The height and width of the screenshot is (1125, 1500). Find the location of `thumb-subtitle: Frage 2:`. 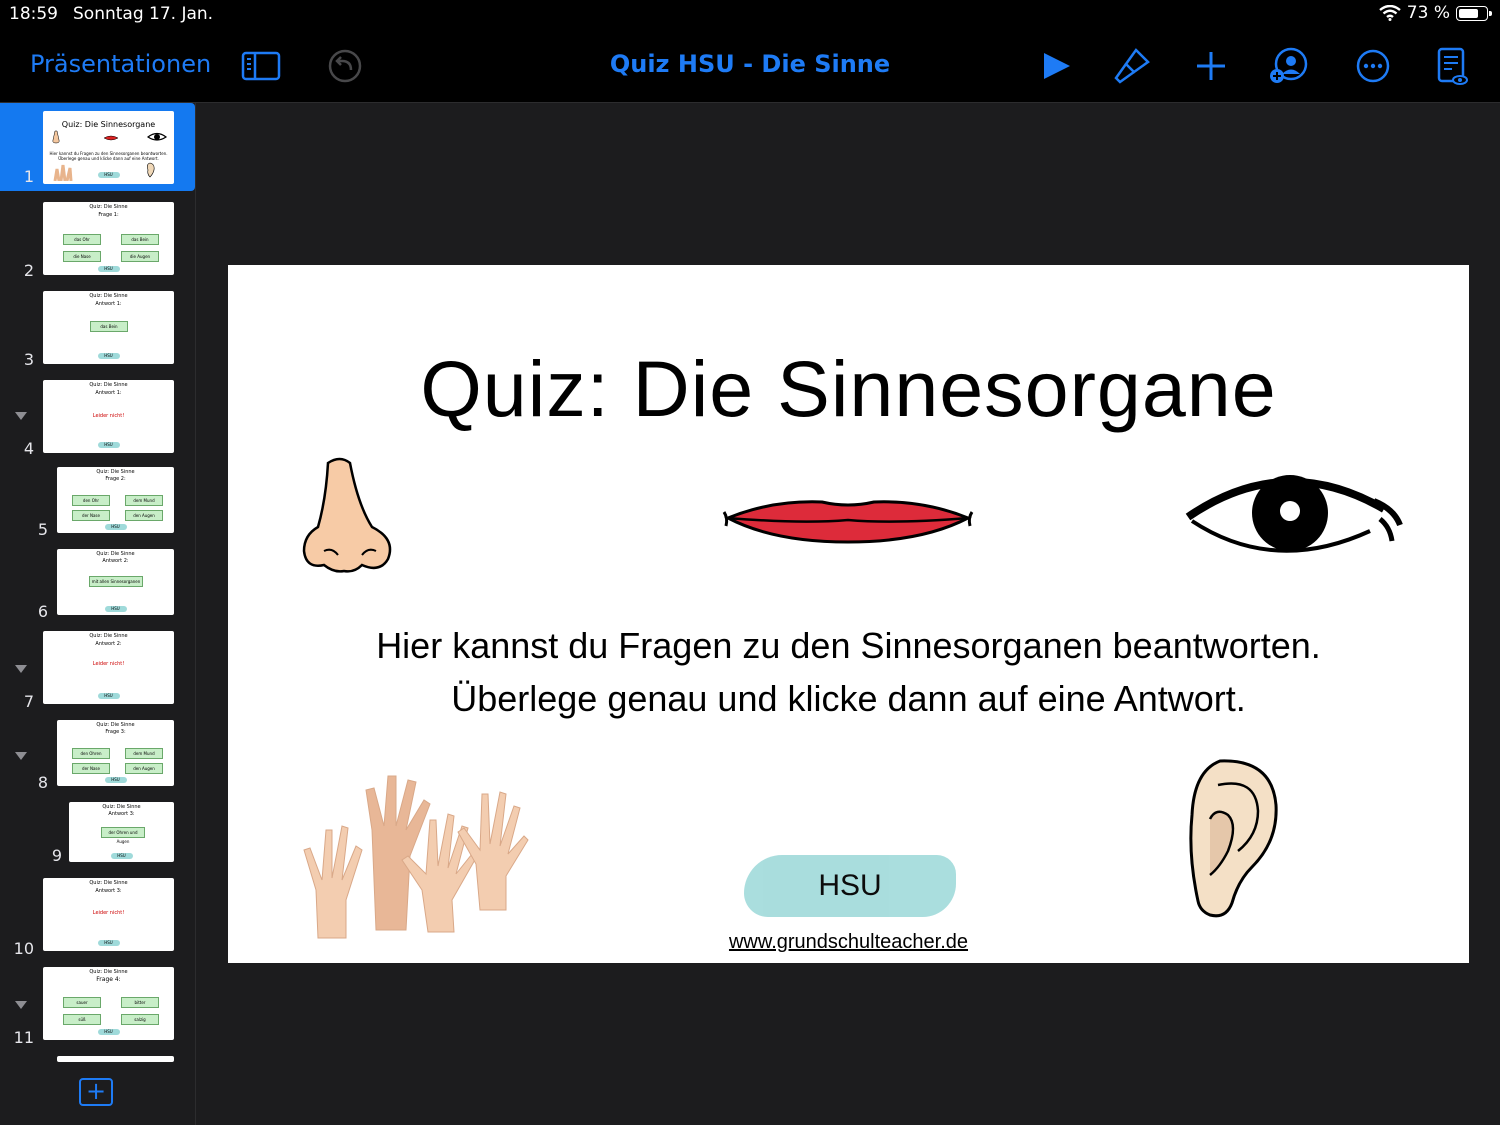

thumb-subtitle: Frage 2: is located at coordinates (115, 479).